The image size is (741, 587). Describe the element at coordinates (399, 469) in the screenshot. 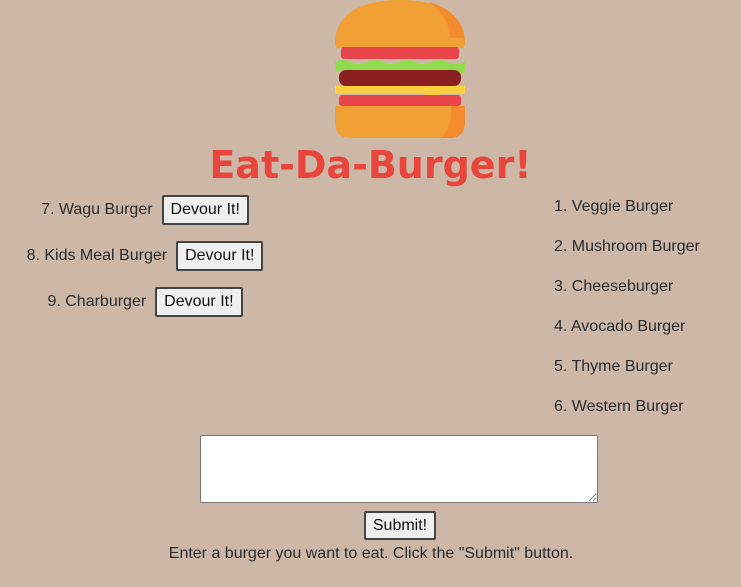

I see `burger-name-input` at that location.